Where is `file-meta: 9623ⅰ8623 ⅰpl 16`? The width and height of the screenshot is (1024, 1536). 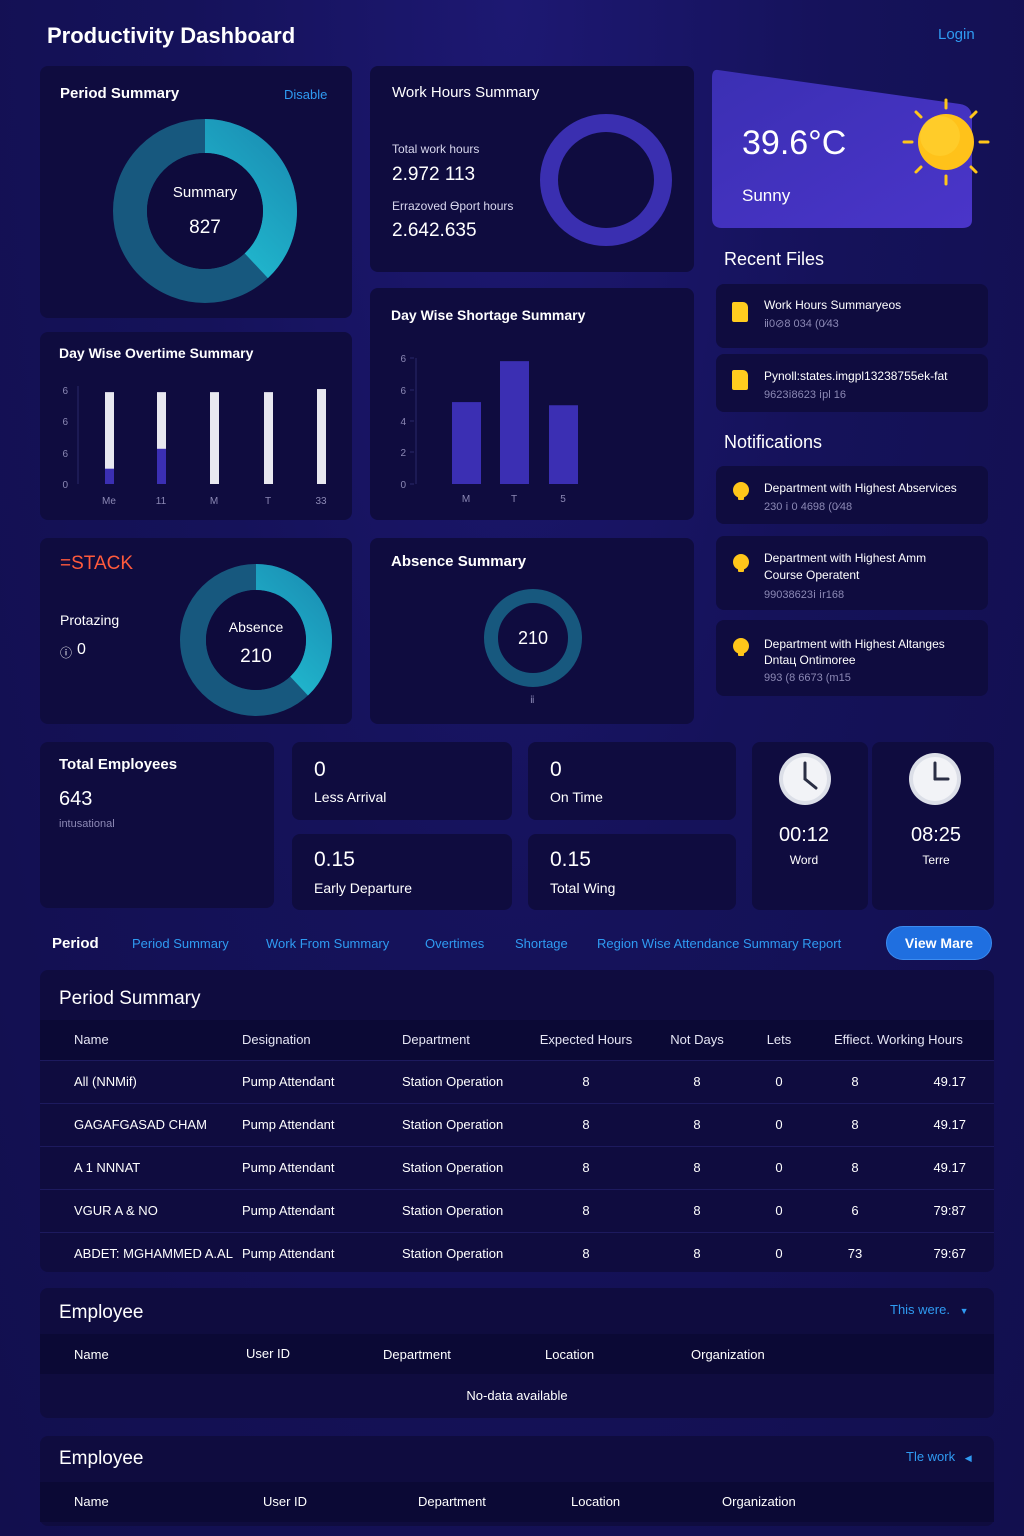 file-meta: 9623ⅰ8623 ⅰpl 16 is located at coordinates (805, 395).